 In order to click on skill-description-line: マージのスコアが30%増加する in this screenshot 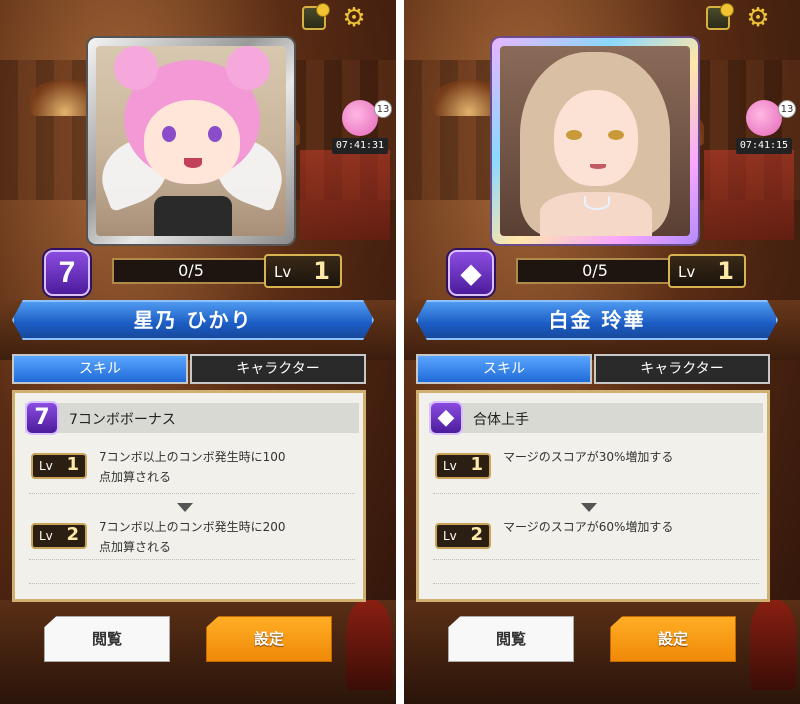, I will do `click(588, 457)`.